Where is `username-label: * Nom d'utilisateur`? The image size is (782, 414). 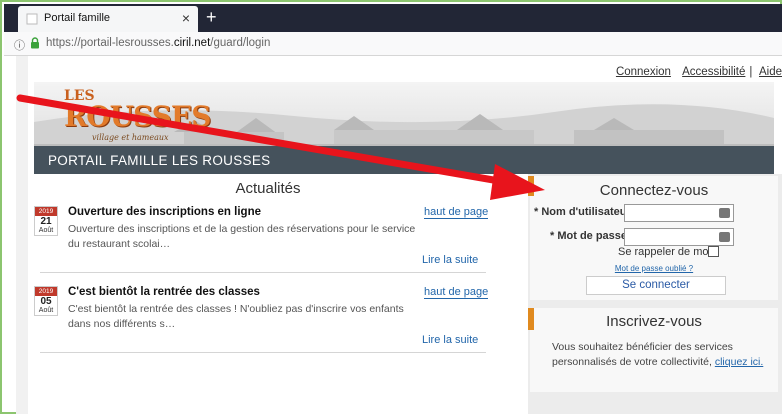
username-label: * Nom d'utilisateur is located at coordinates (582, 212).